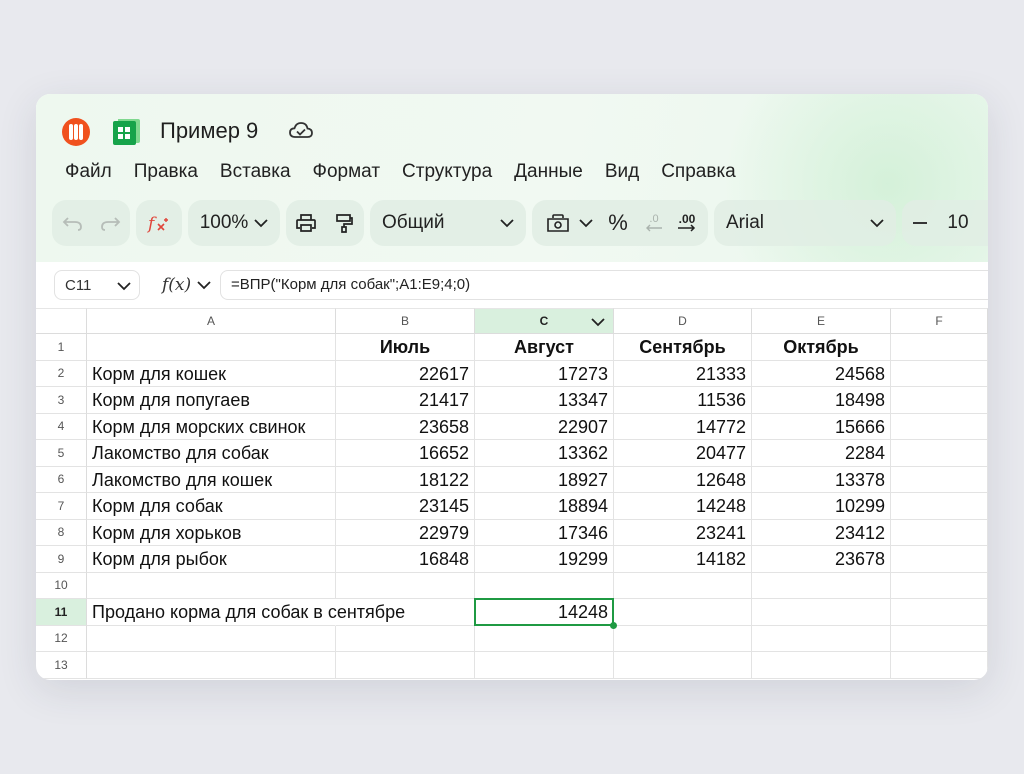  I want to click on cell-d8: 23241, so click(683, 532).